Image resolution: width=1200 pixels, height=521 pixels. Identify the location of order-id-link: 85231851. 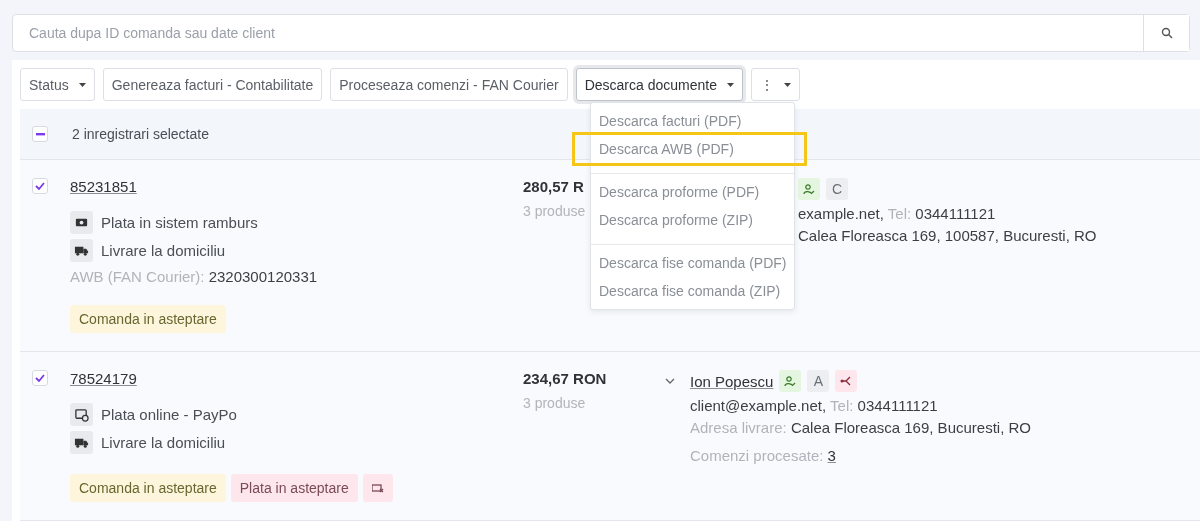
(103, 186).